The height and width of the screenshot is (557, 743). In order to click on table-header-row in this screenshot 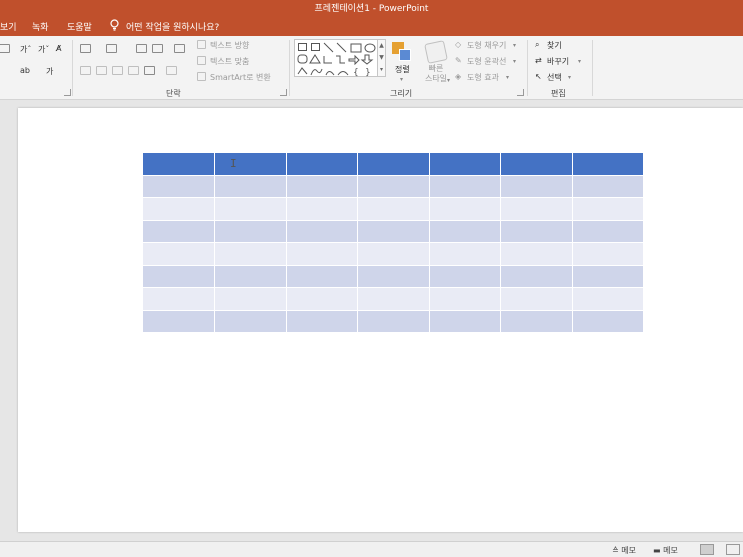, I will do `click(393, 164)`.